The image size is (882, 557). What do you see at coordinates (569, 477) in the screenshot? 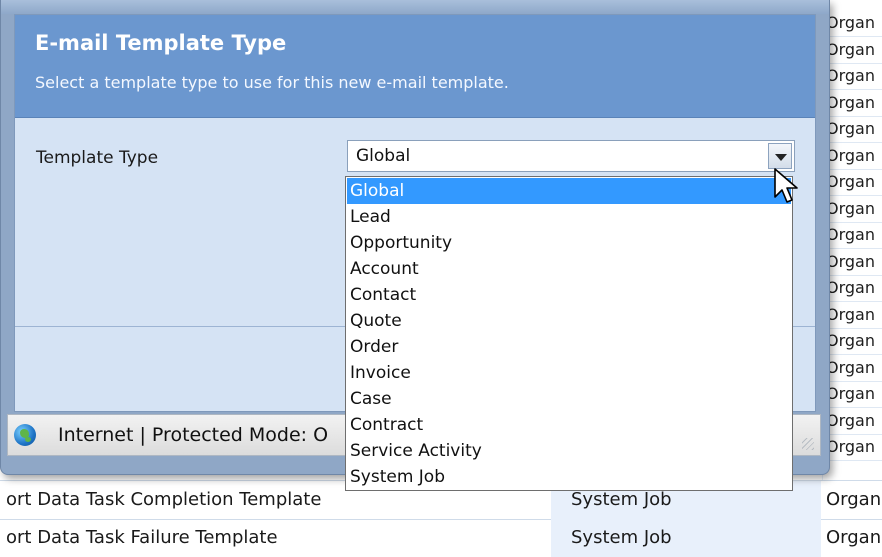
I see `dropdown-option-system-job: System Job` at bounding box center [569, 477].